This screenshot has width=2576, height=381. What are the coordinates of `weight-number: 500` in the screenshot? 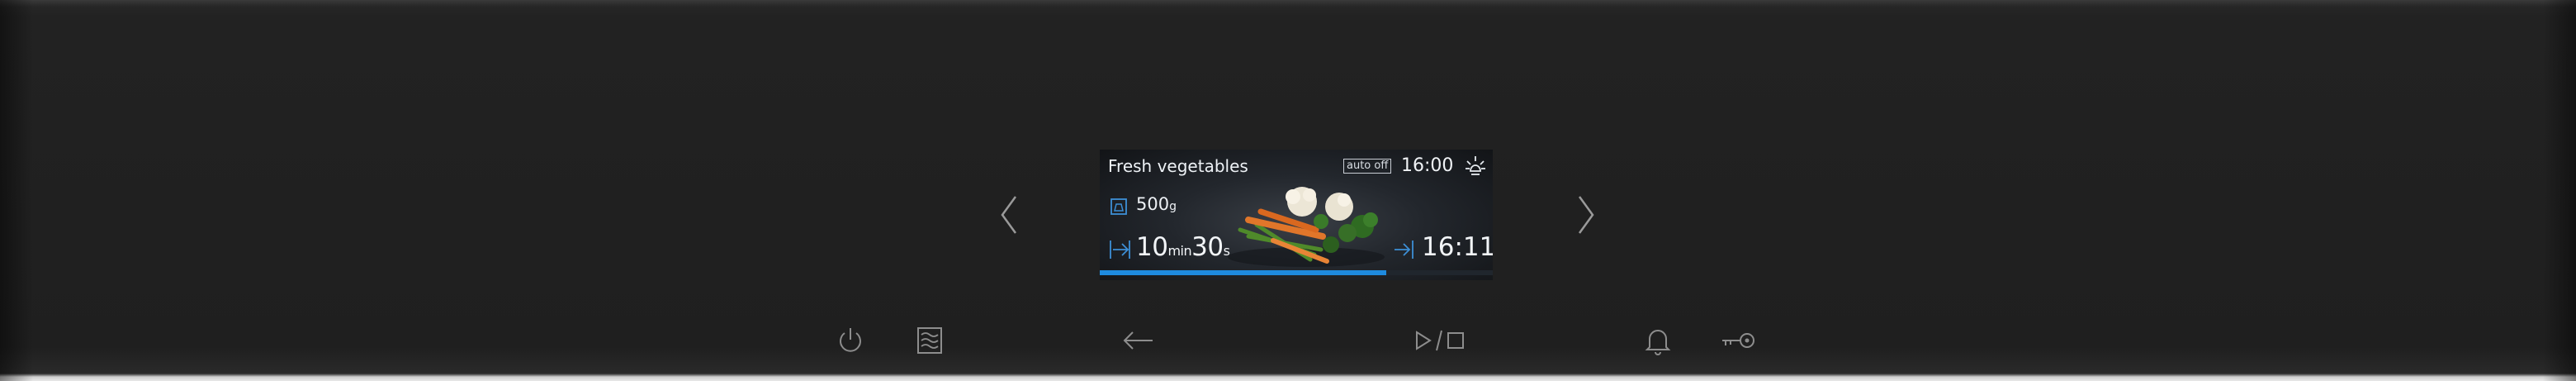 It's located at (1153, 204).